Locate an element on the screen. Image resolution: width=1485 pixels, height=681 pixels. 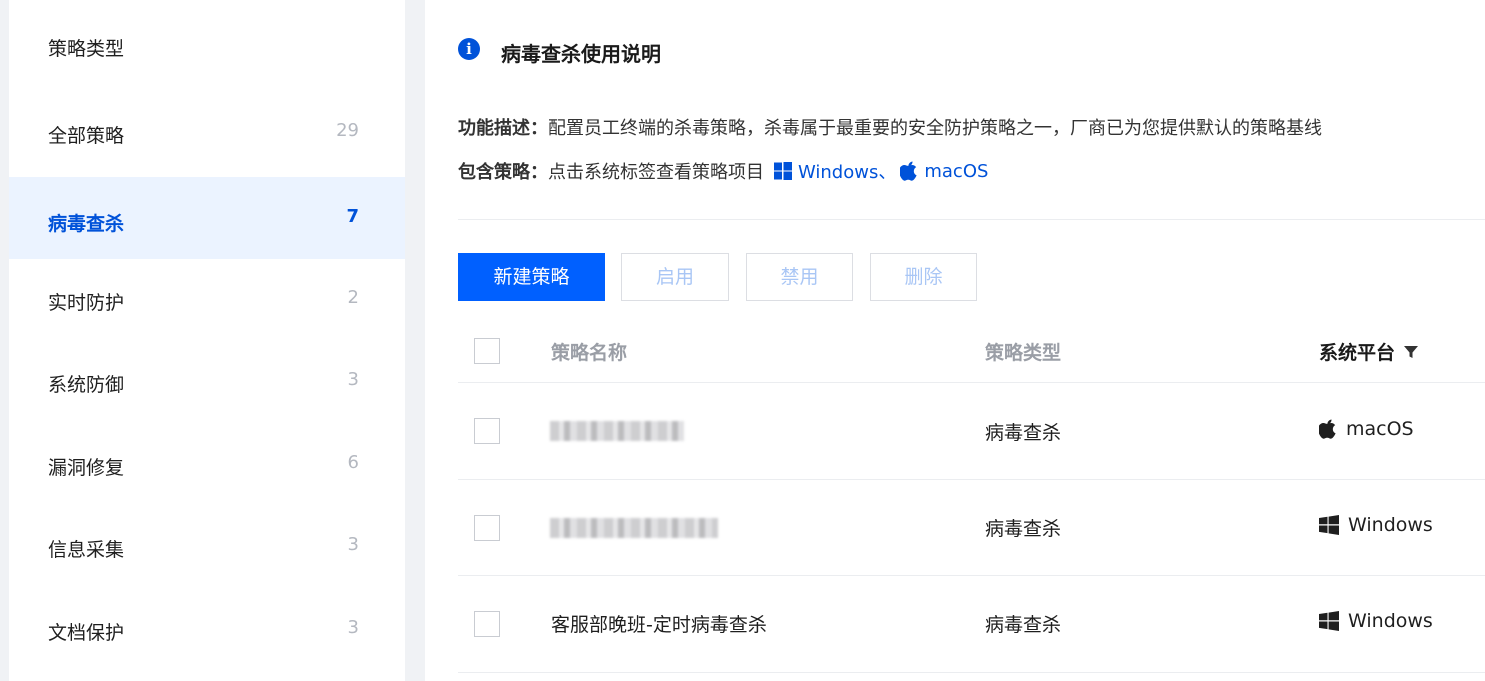
column-header-type: 策略类型 is located at coordinates (1023, 353).